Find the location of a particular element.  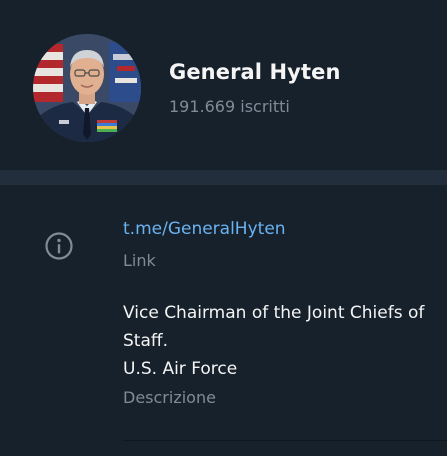

description-line: U.S. Air Force is located at coordinates (180, 369).